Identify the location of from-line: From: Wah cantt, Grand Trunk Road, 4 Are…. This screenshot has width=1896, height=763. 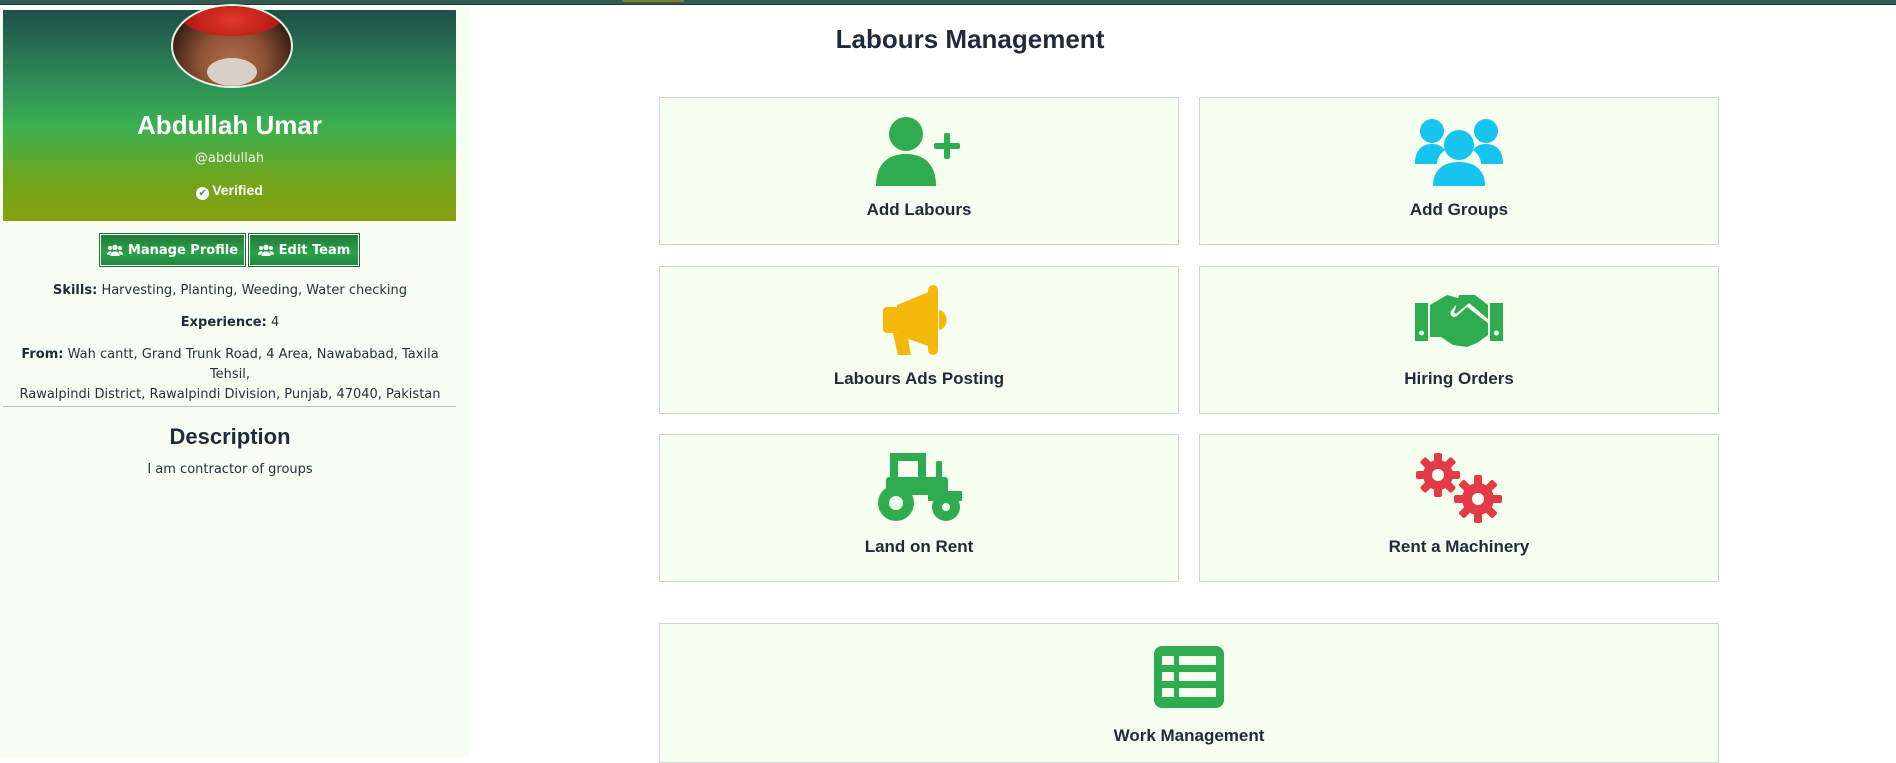
(230, 375).